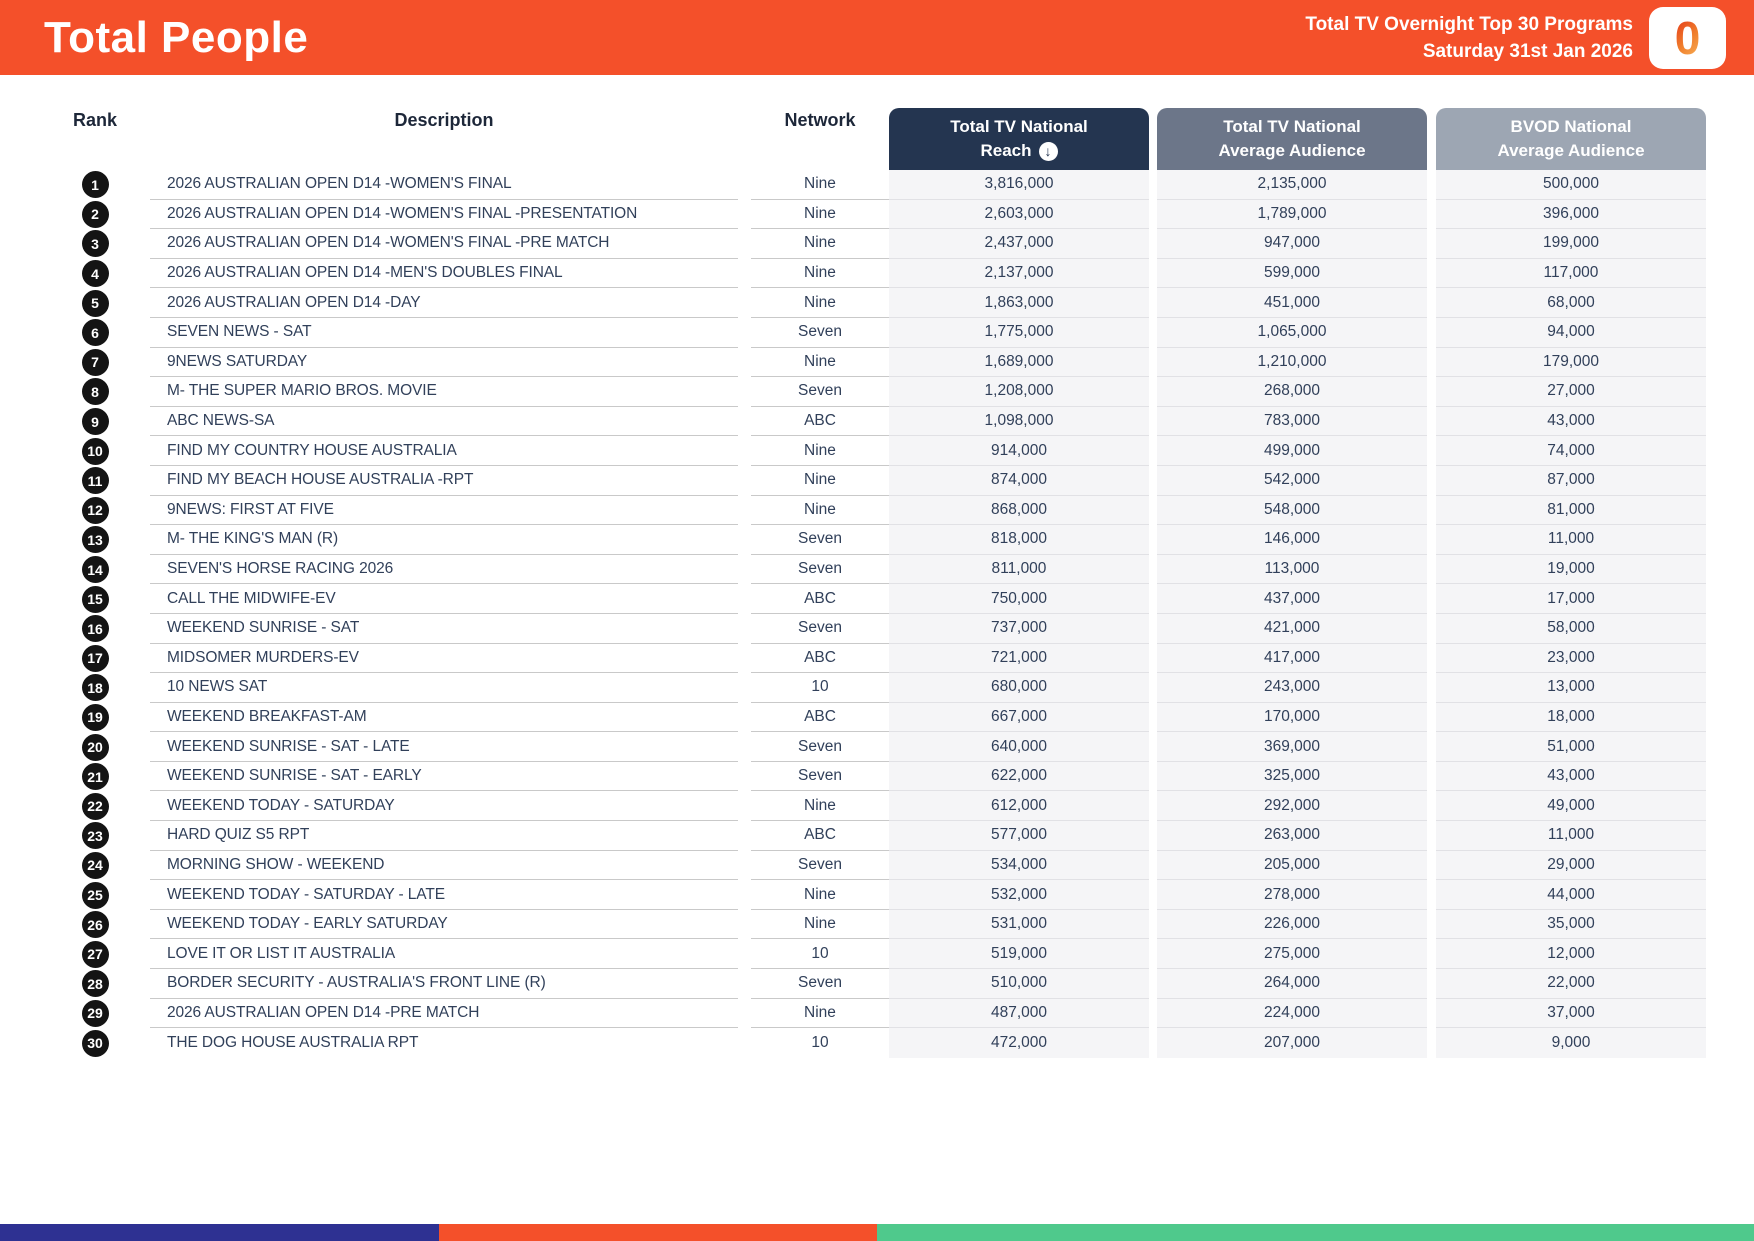 This screenshot has width=1754, height=1241. Describe the element at coordinates (1571, 126) in the screenshot. I see `bvod-header-line1: BVOD National` at that location.